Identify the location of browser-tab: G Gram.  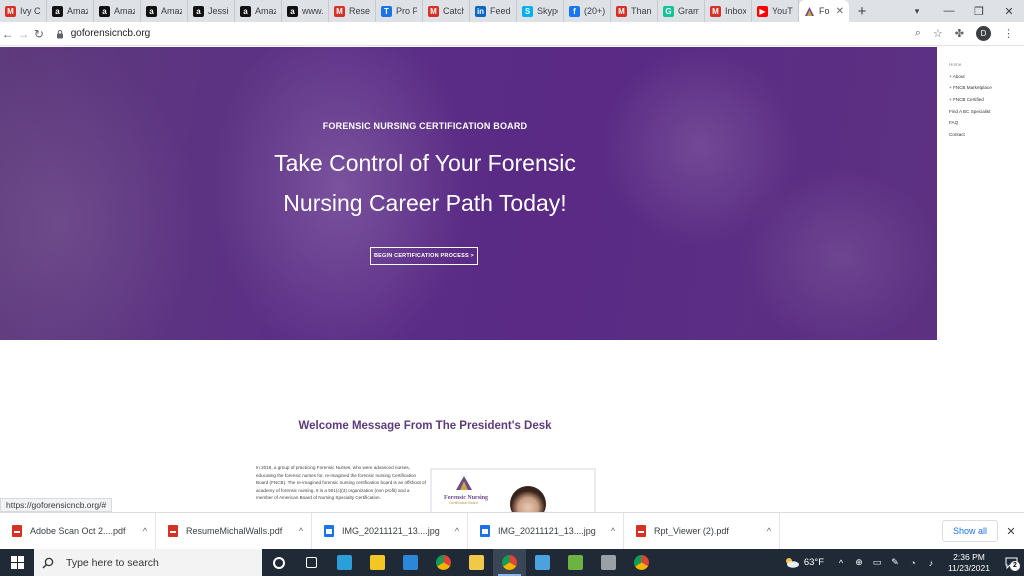
(681, 11).